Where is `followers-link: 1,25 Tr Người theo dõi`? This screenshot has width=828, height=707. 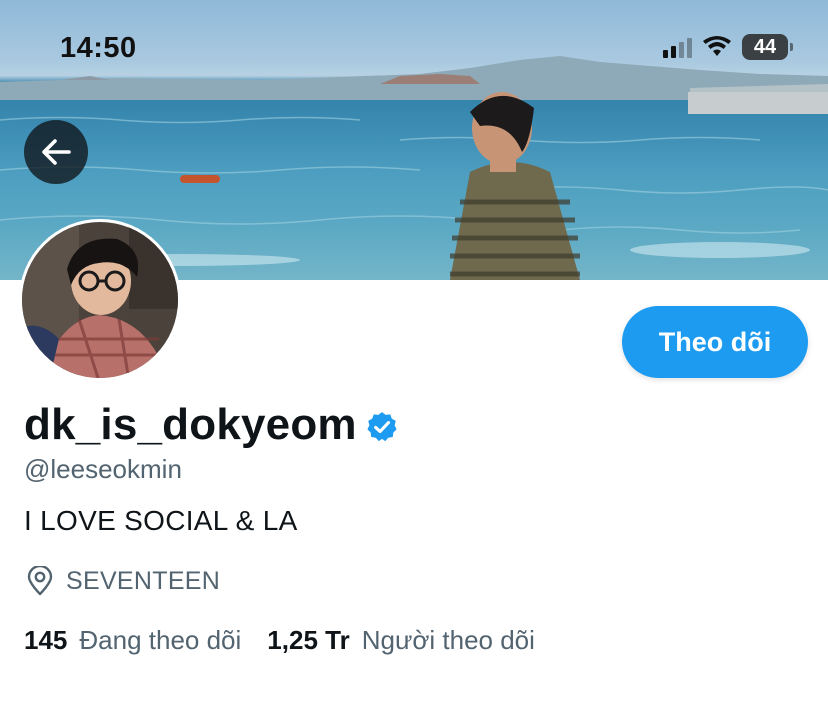
followers-link: 1,25 Tr Người theo dõi is located at coordinates (414, 640).